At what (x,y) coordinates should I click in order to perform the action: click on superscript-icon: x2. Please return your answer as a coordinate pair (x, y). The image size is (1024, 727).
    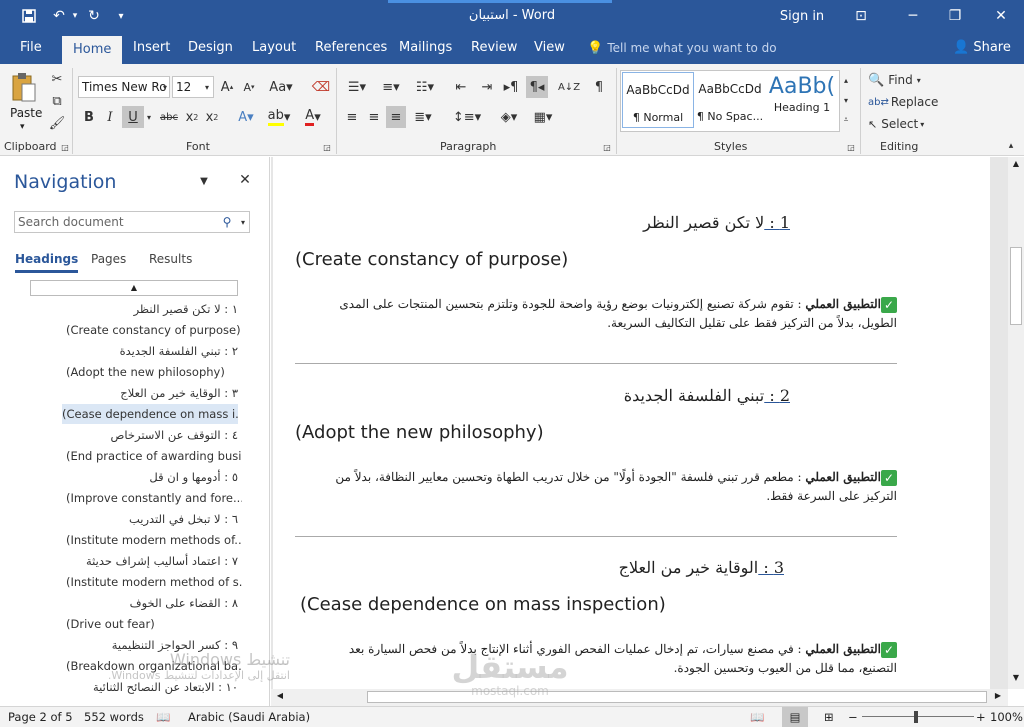
    Looking at the image, I should click on (212, 117).